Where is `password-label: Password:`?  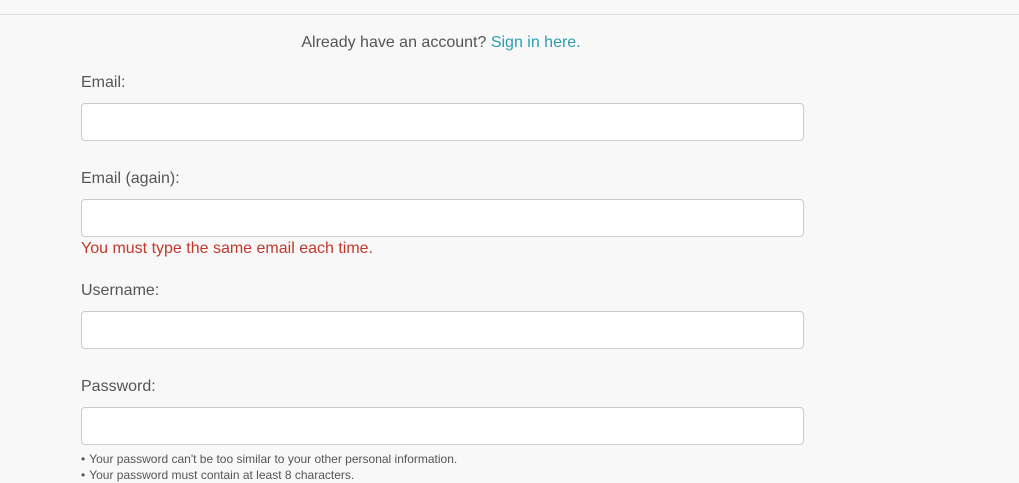
password-label: Password: is located at coordinates (118, 386).